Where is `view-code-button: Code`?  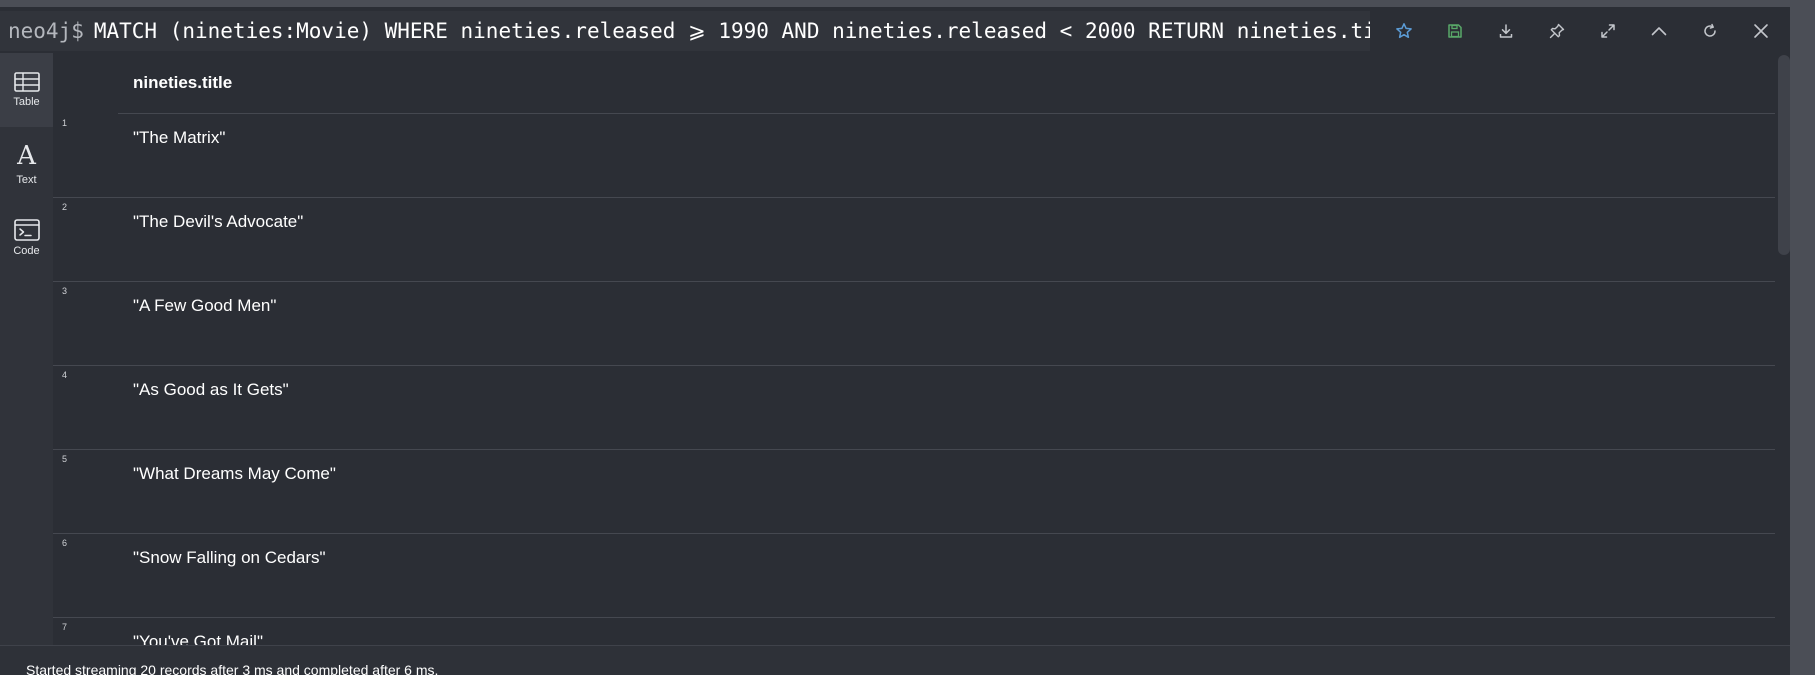
view-code-button: Code is located at coordinates (26, 238).